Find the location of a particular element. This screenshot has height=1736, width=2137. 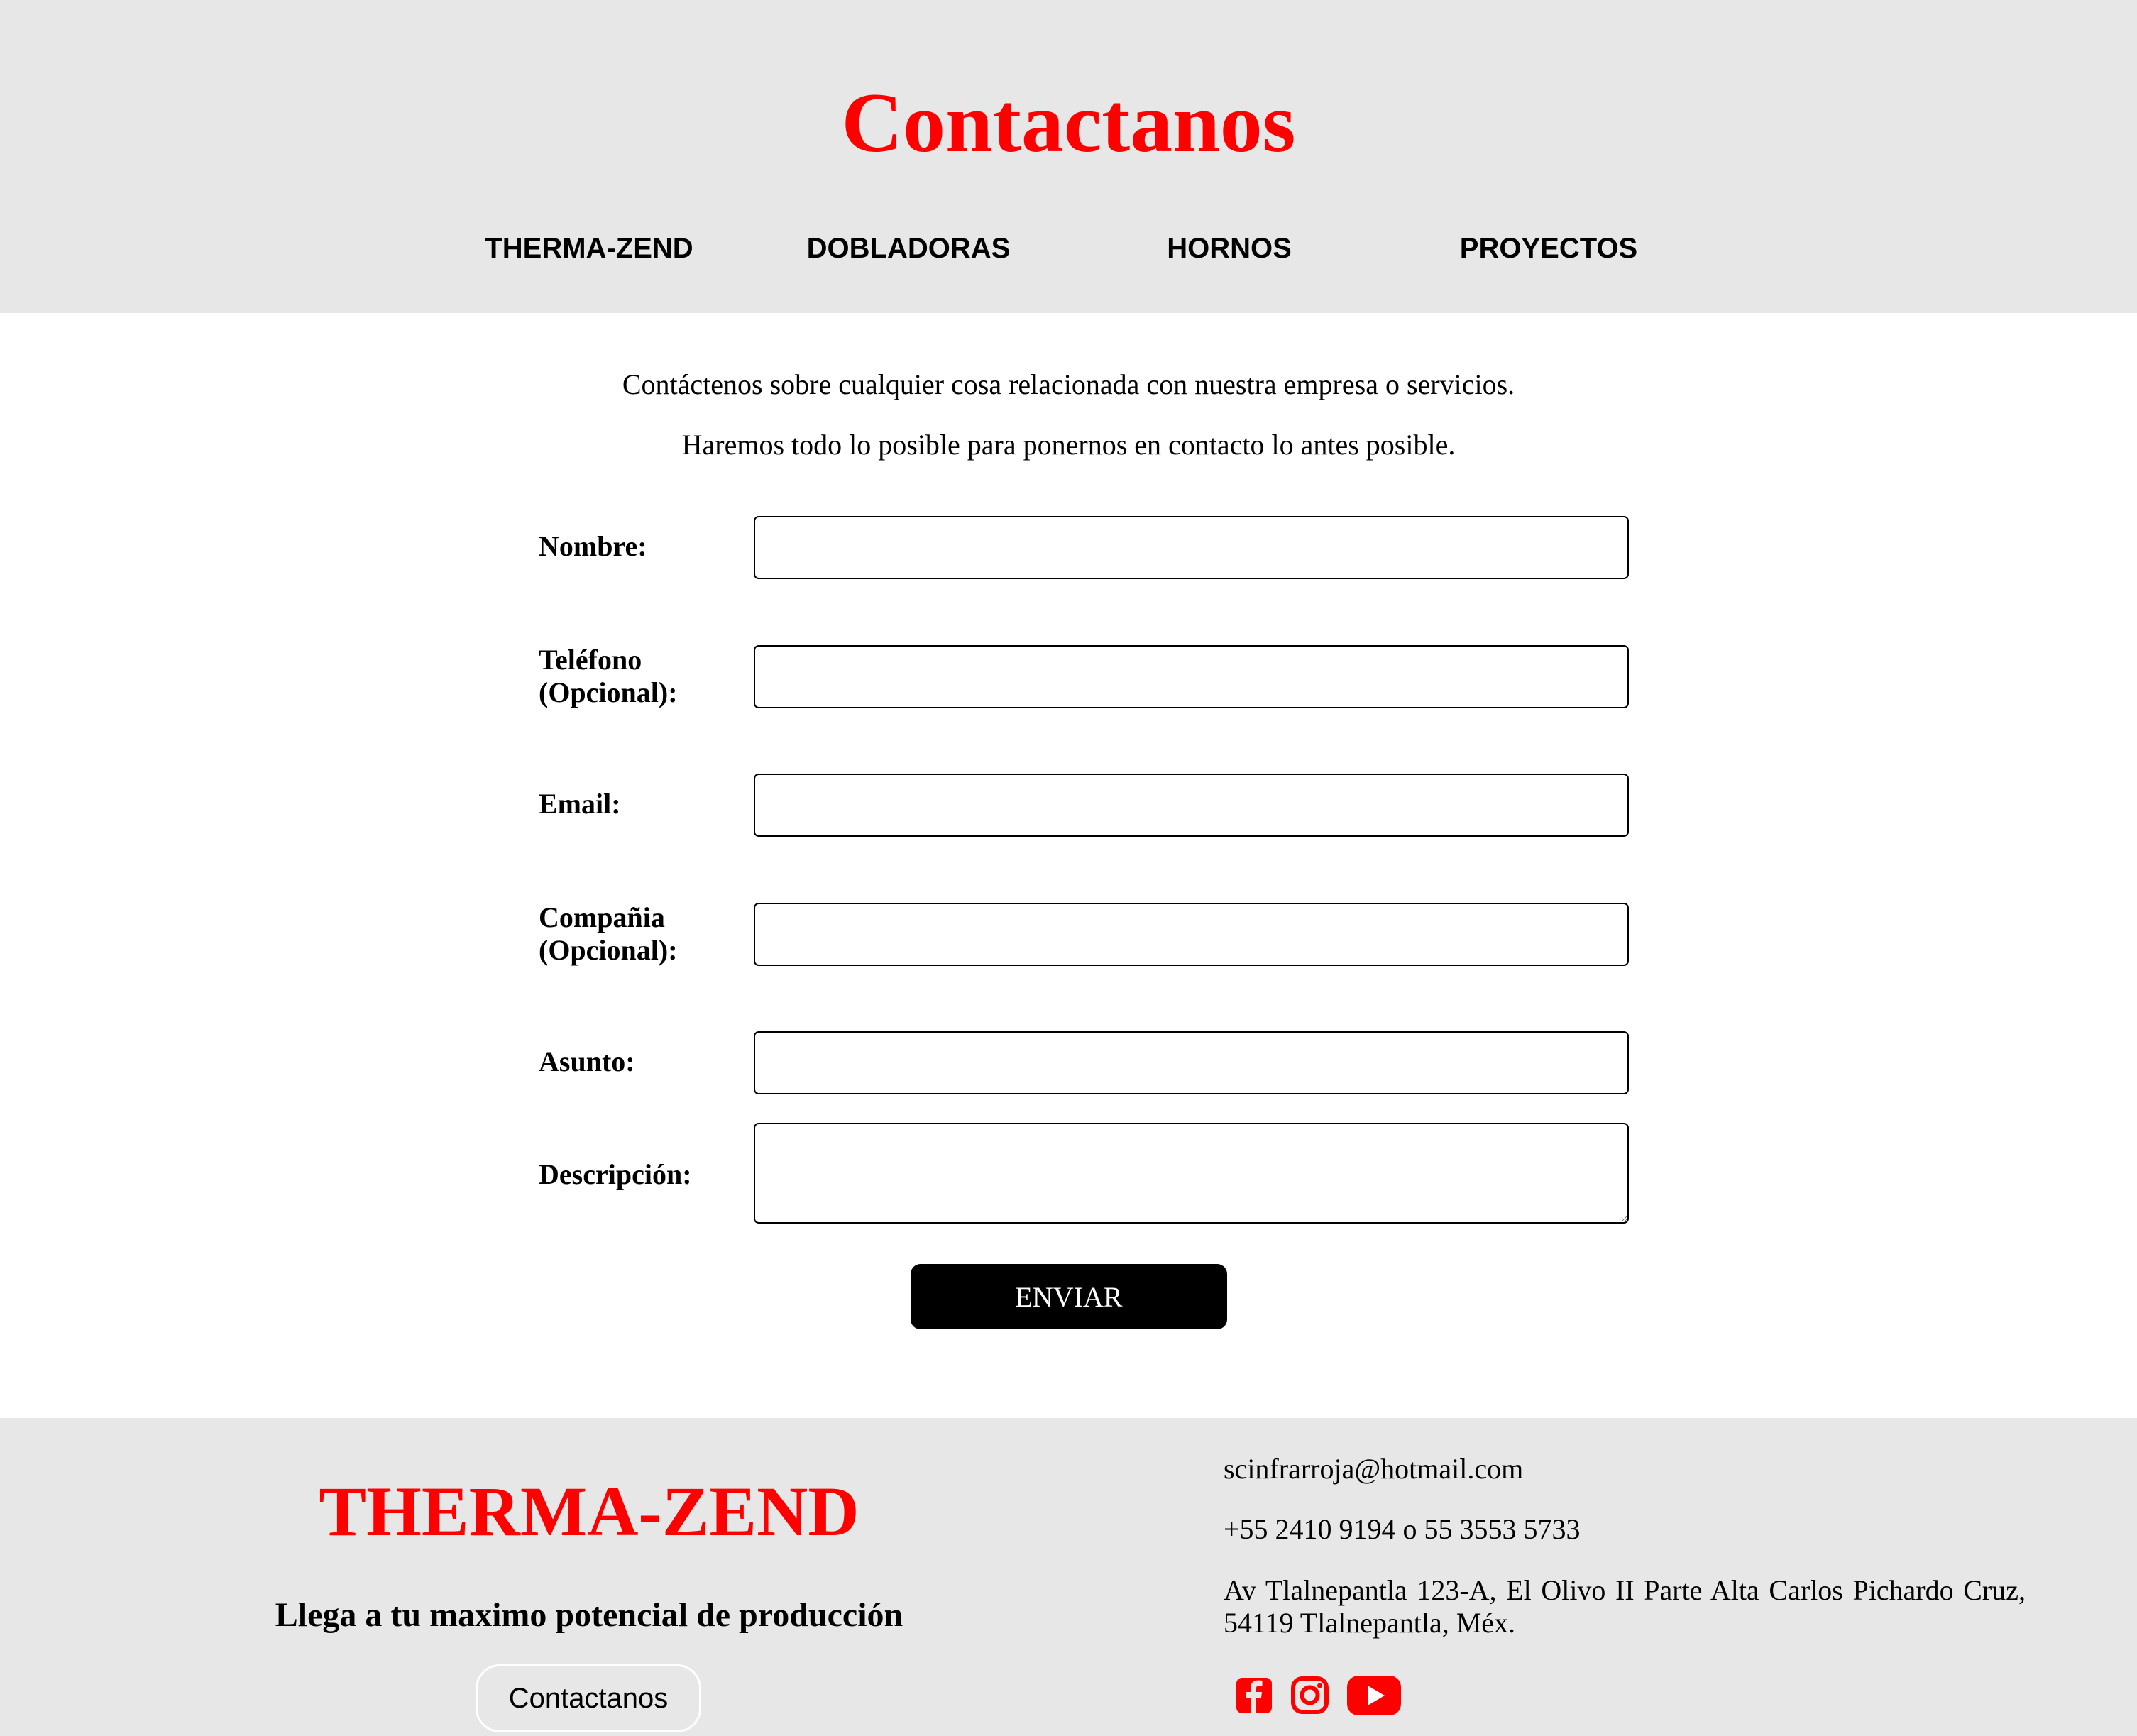

telefono-label-line2: (Opcional): is located at coordinates (609, 692).